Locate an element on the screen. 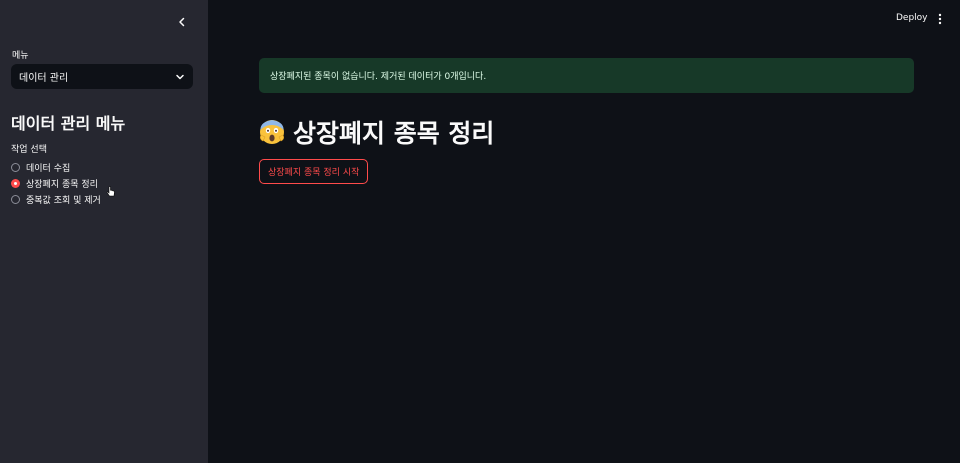 Image resolution: width=960 pixels, height=463 pixels. main-menu-button is located at coordinates (940, 19).